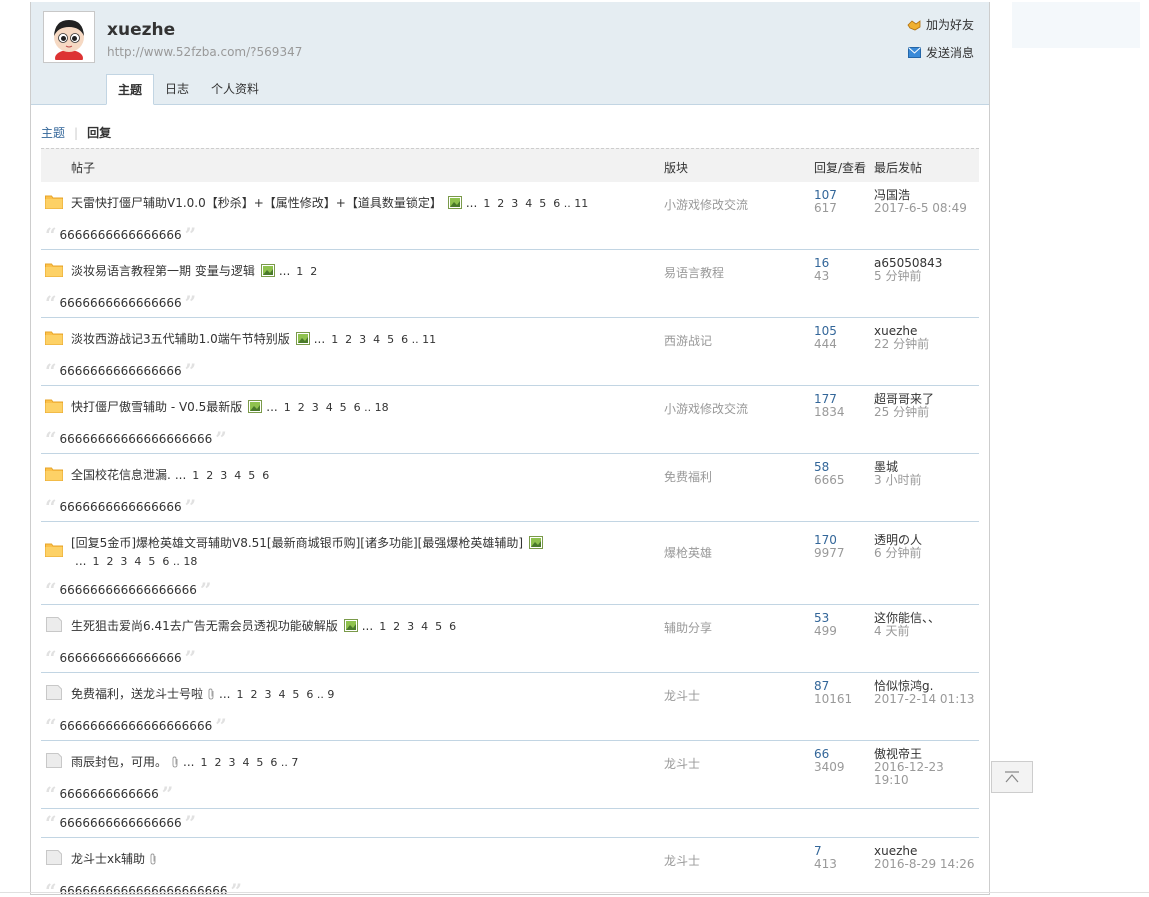 The width and height of the screenshot is (1149, 897). I want to click on reply-quote: “6666666666666666”, so click(510, 822).